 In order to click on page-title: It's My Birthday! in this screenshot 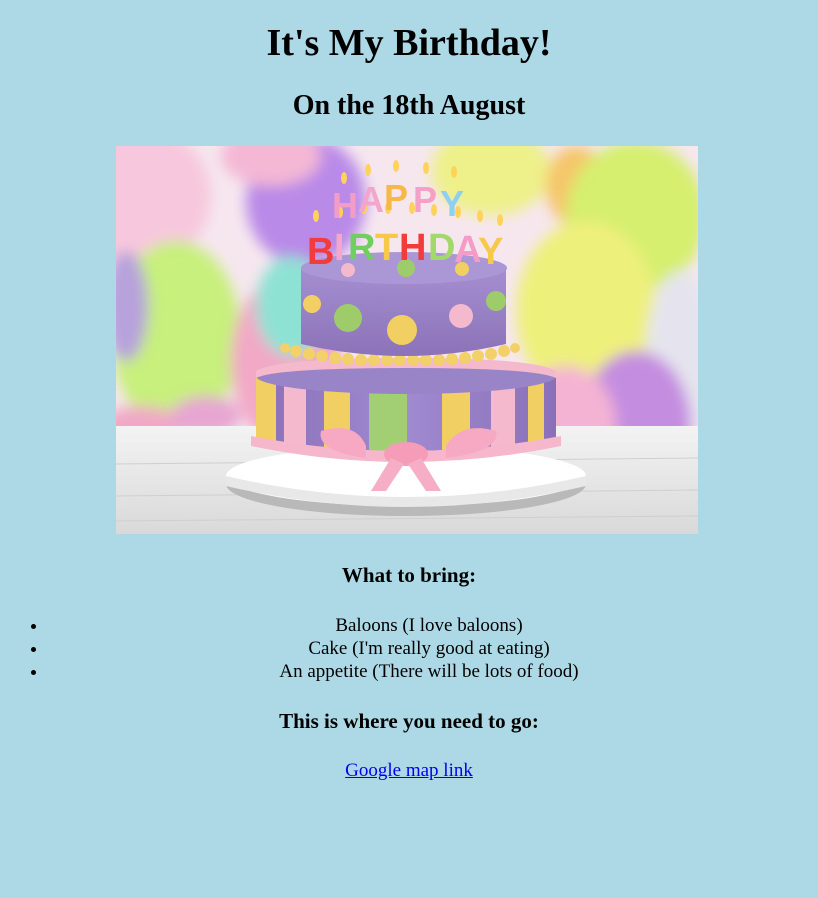, I will do `click(409, 43)`.